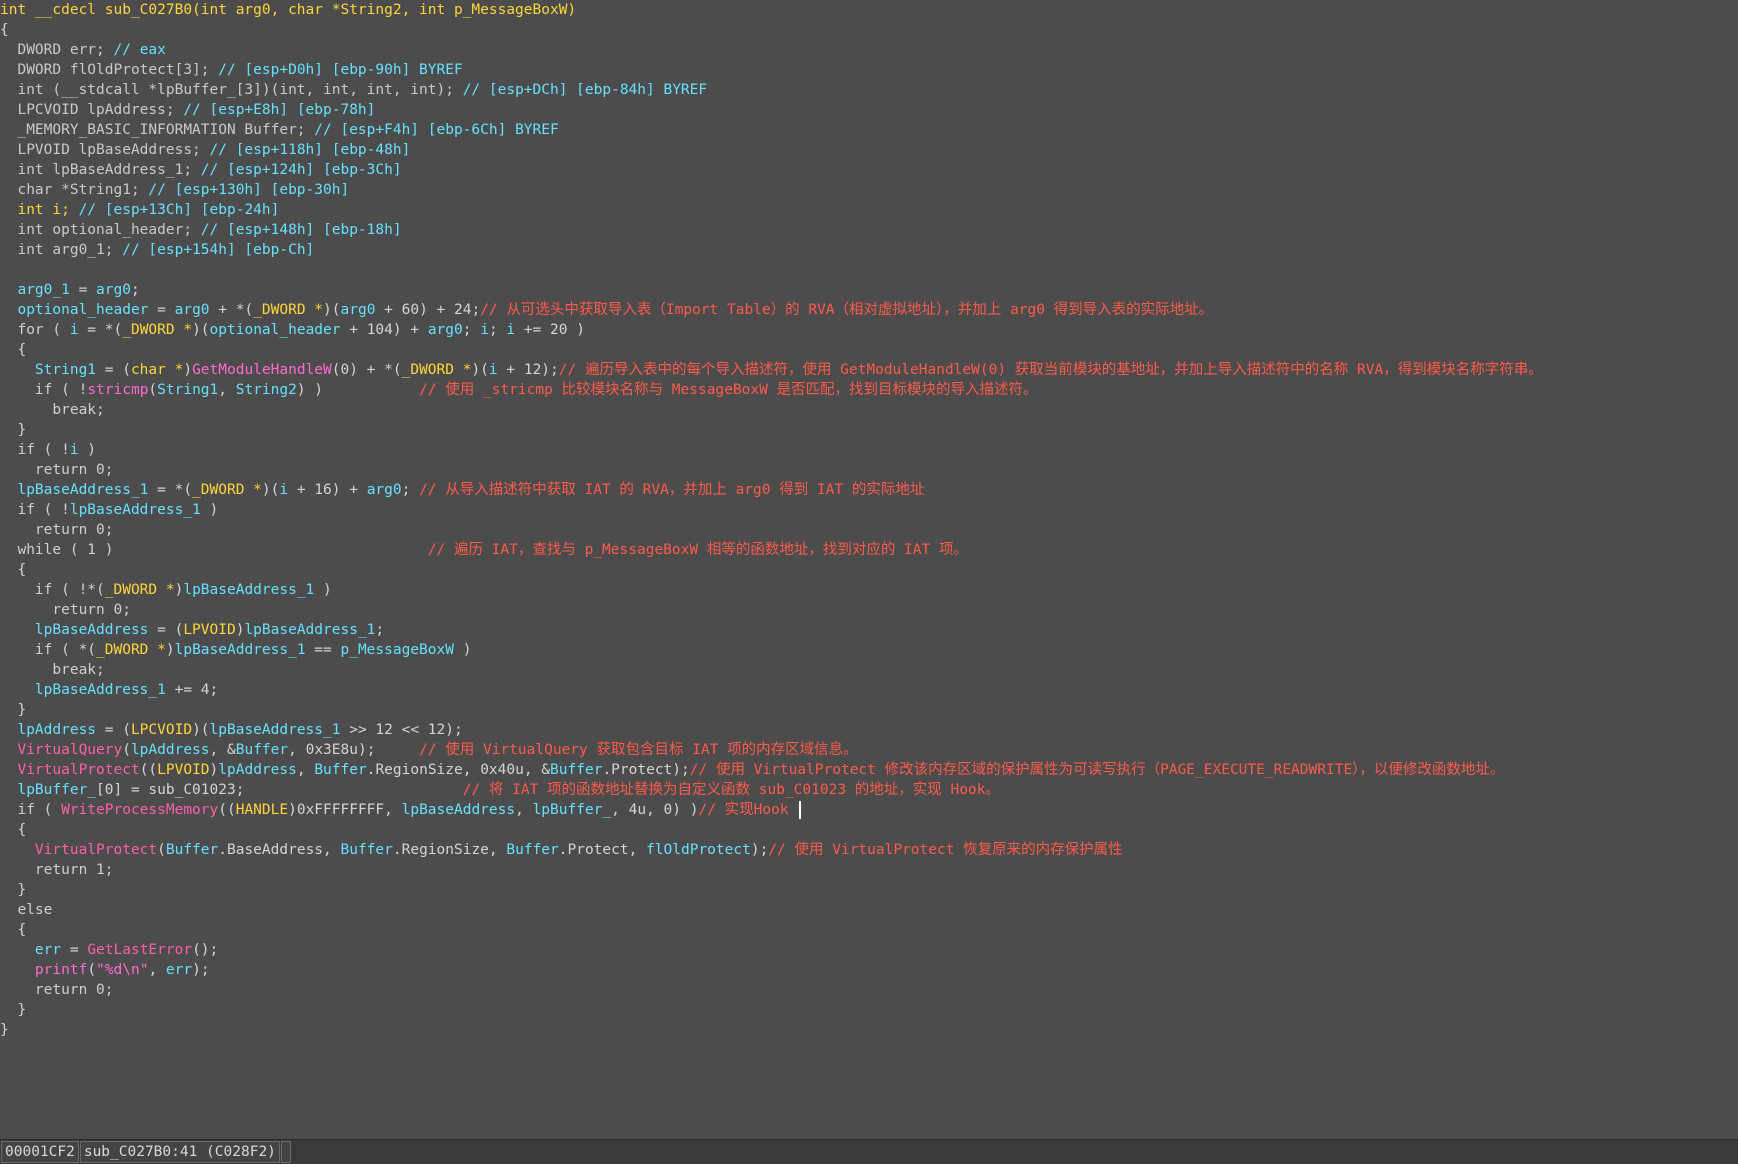 This screenshot has width=1738, height=1164. What do you see at coordinates (869, 910) in the screenshot?
I see `code-line: else` at bounding box center [869, 910].